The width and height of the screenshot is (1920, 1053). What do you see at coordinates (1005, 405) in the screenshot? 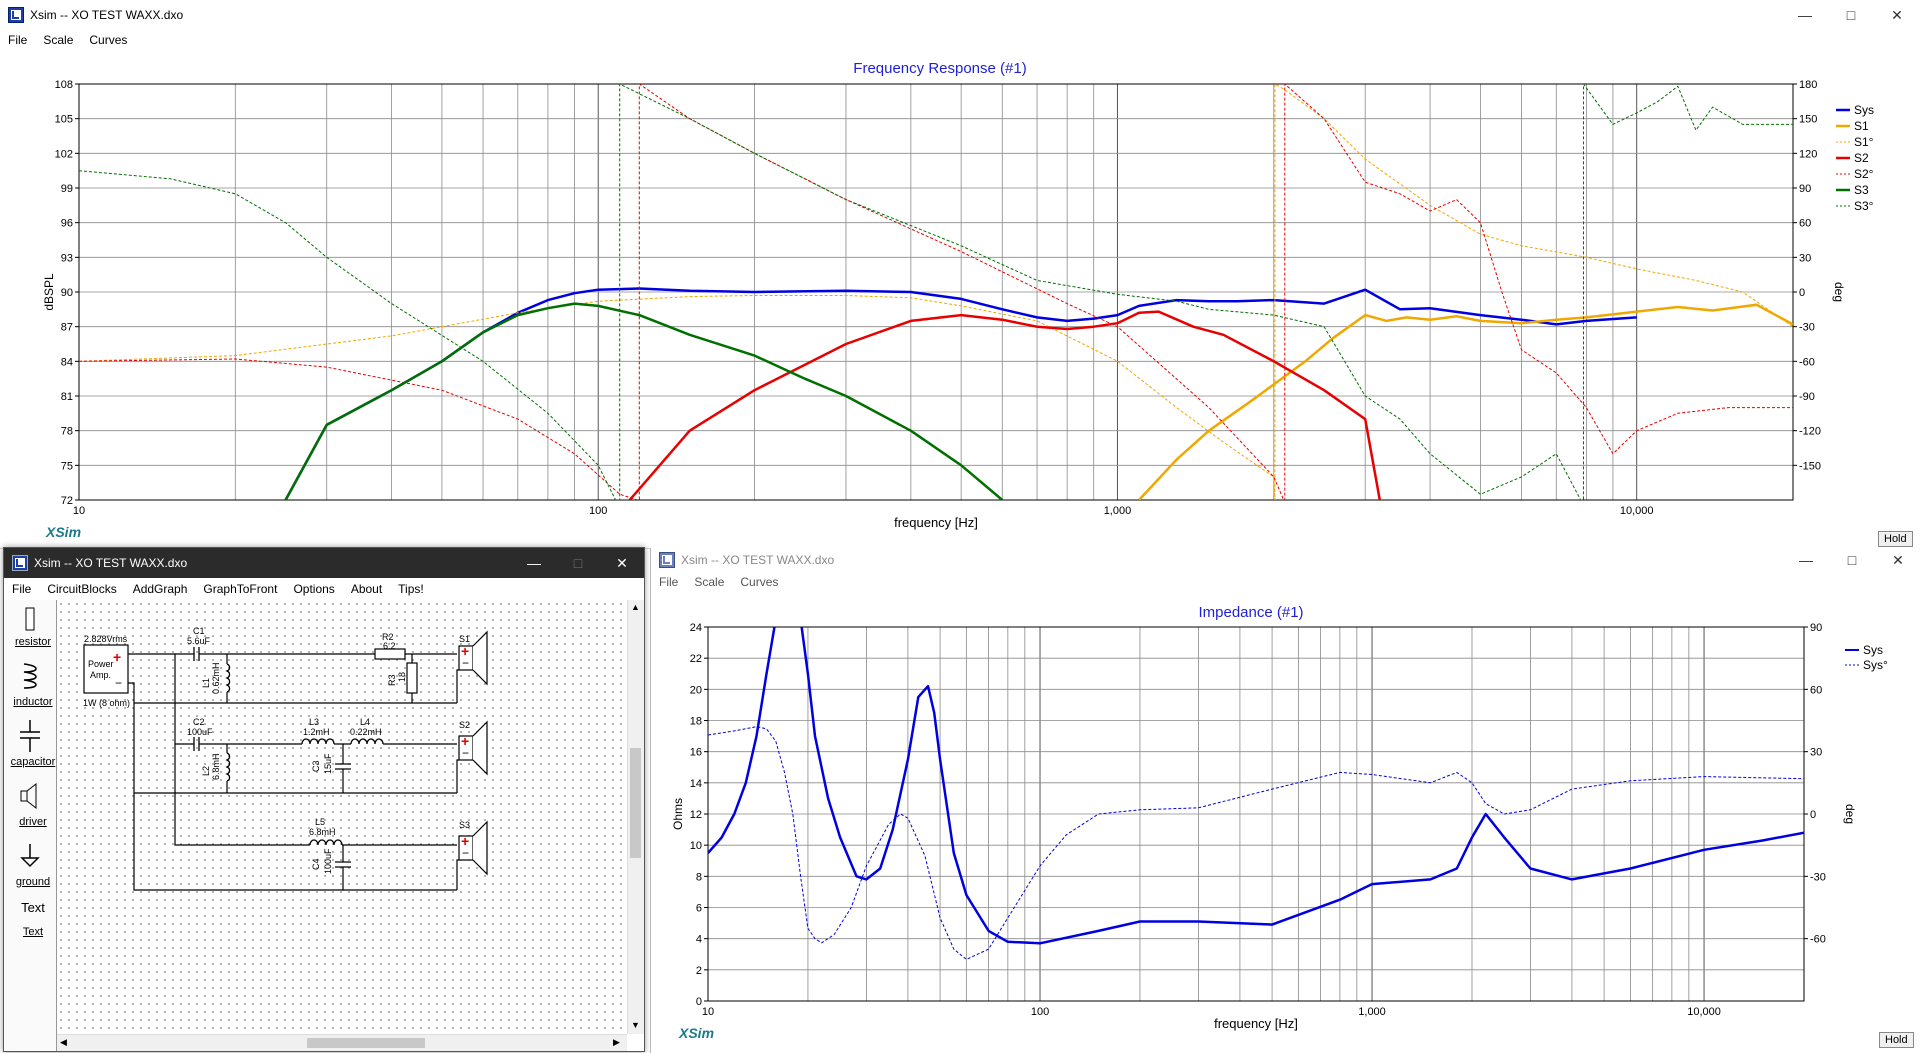
I see `series-line-S2` at bounding box center [1005, 405].